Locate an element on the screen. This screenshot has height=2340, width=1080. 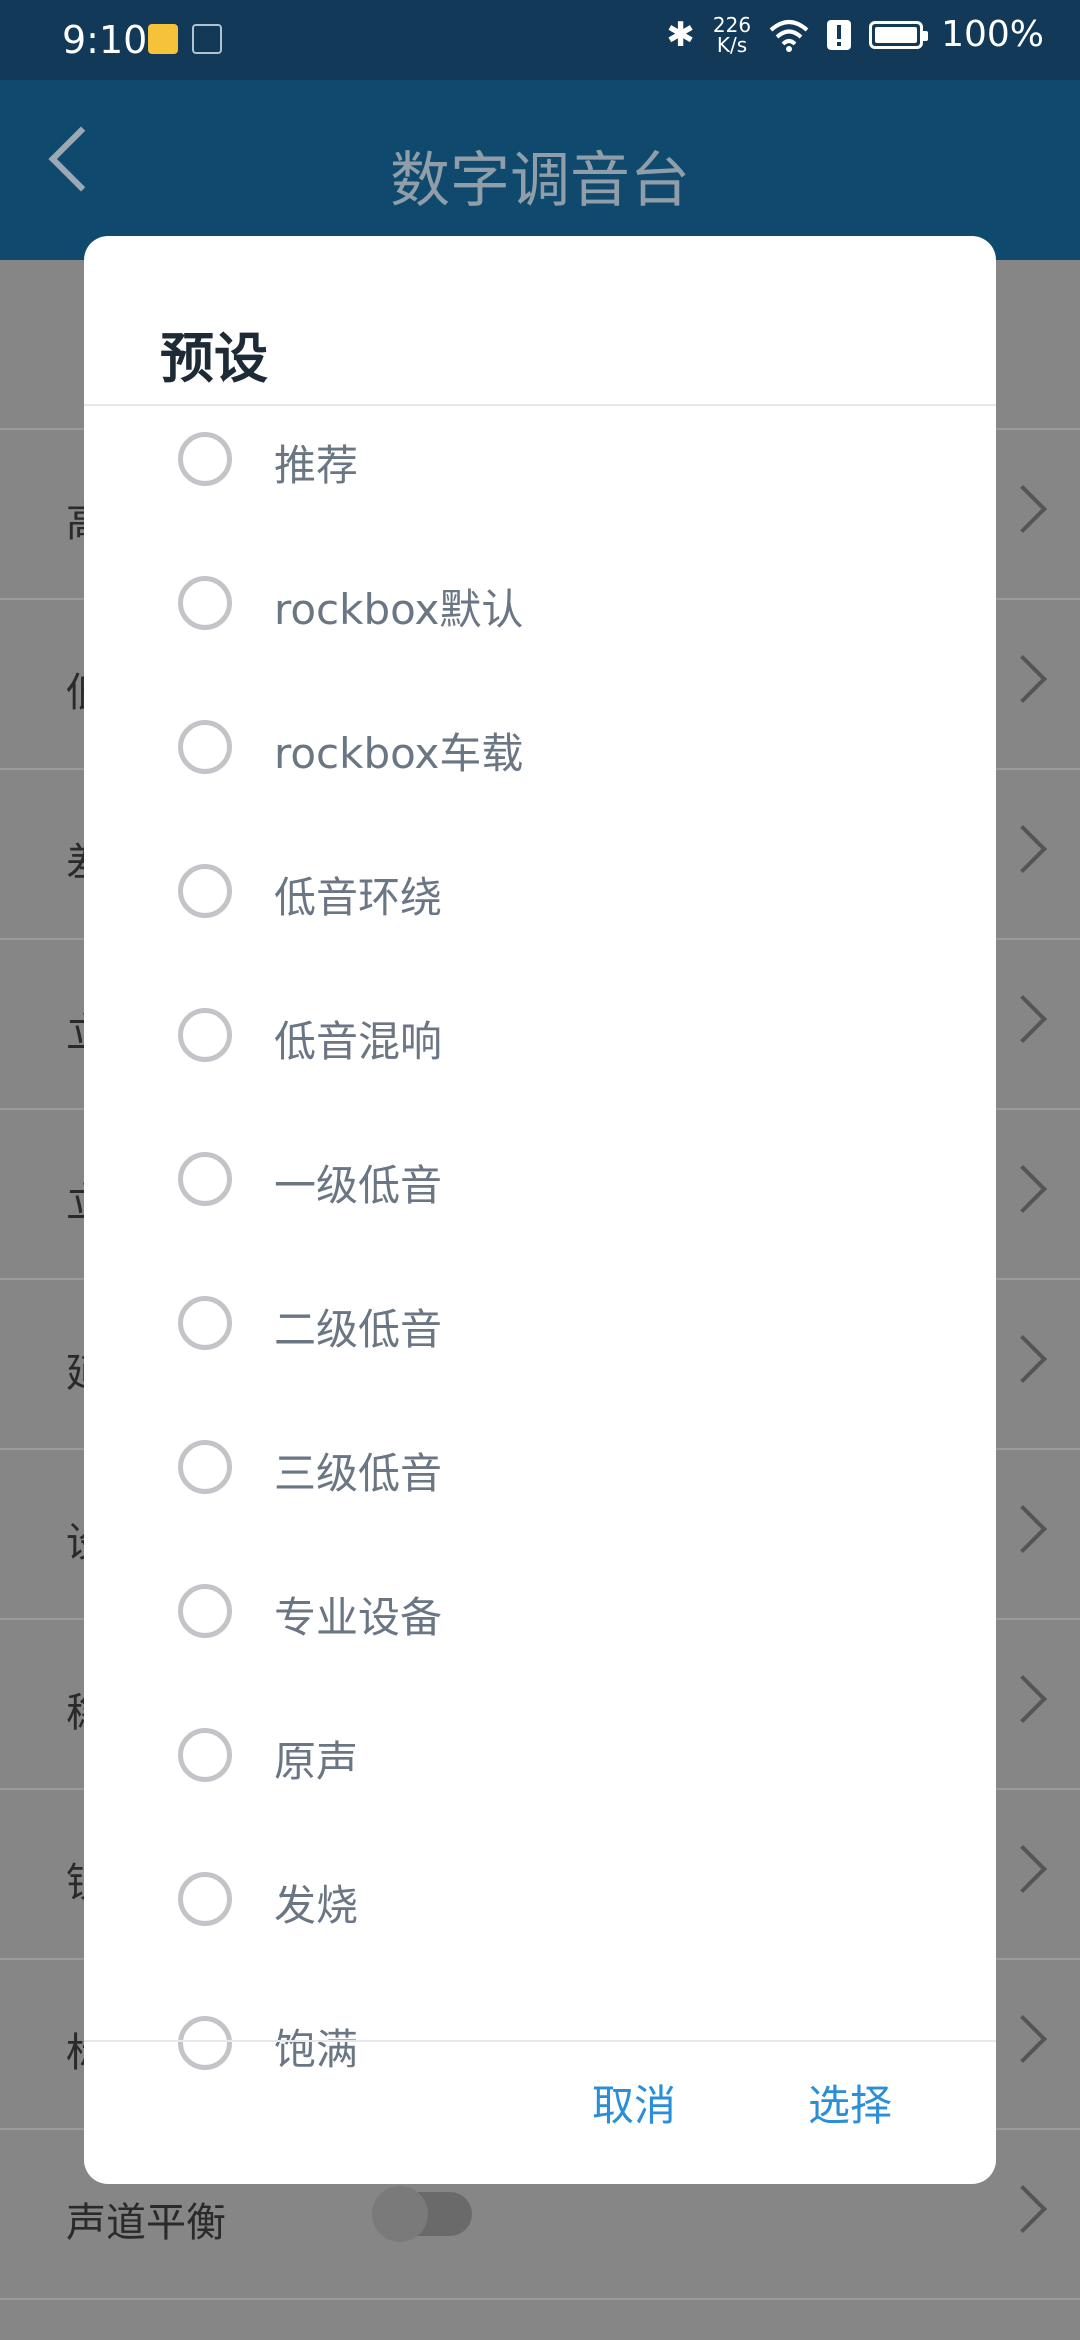
toggle-knob is located at coordinates (400, 2214).